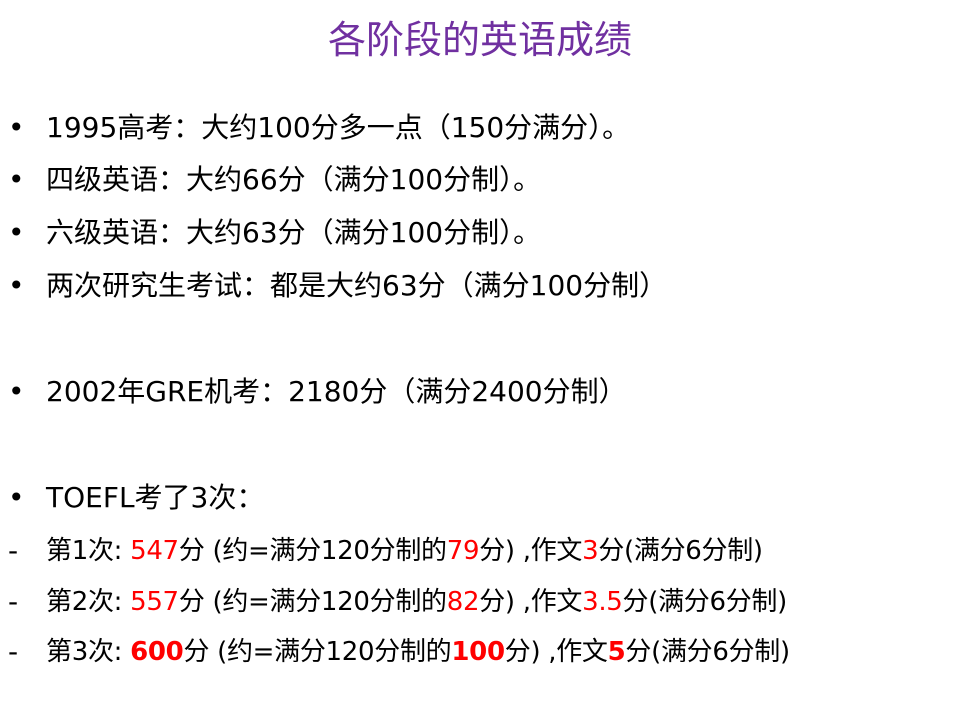 The height and width of the screenshot is (720, 960). I want to click on bullet-text: 两次研究生考试：都是大约63分（满分100分制）, so click(357, 285).